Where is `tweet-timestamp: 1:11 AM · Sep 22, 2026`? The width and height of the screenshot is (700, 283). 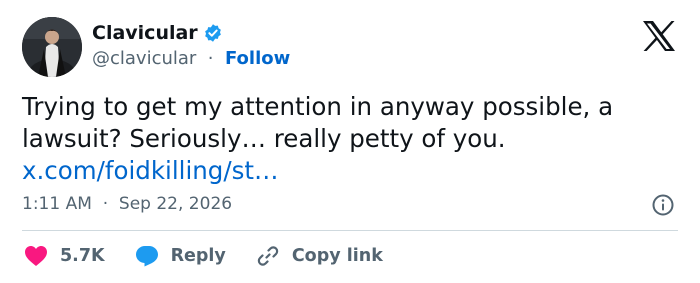 tweet-timestamp: 1:11 AM · Sep 22, 2026 is located at coordinates (127, 204).